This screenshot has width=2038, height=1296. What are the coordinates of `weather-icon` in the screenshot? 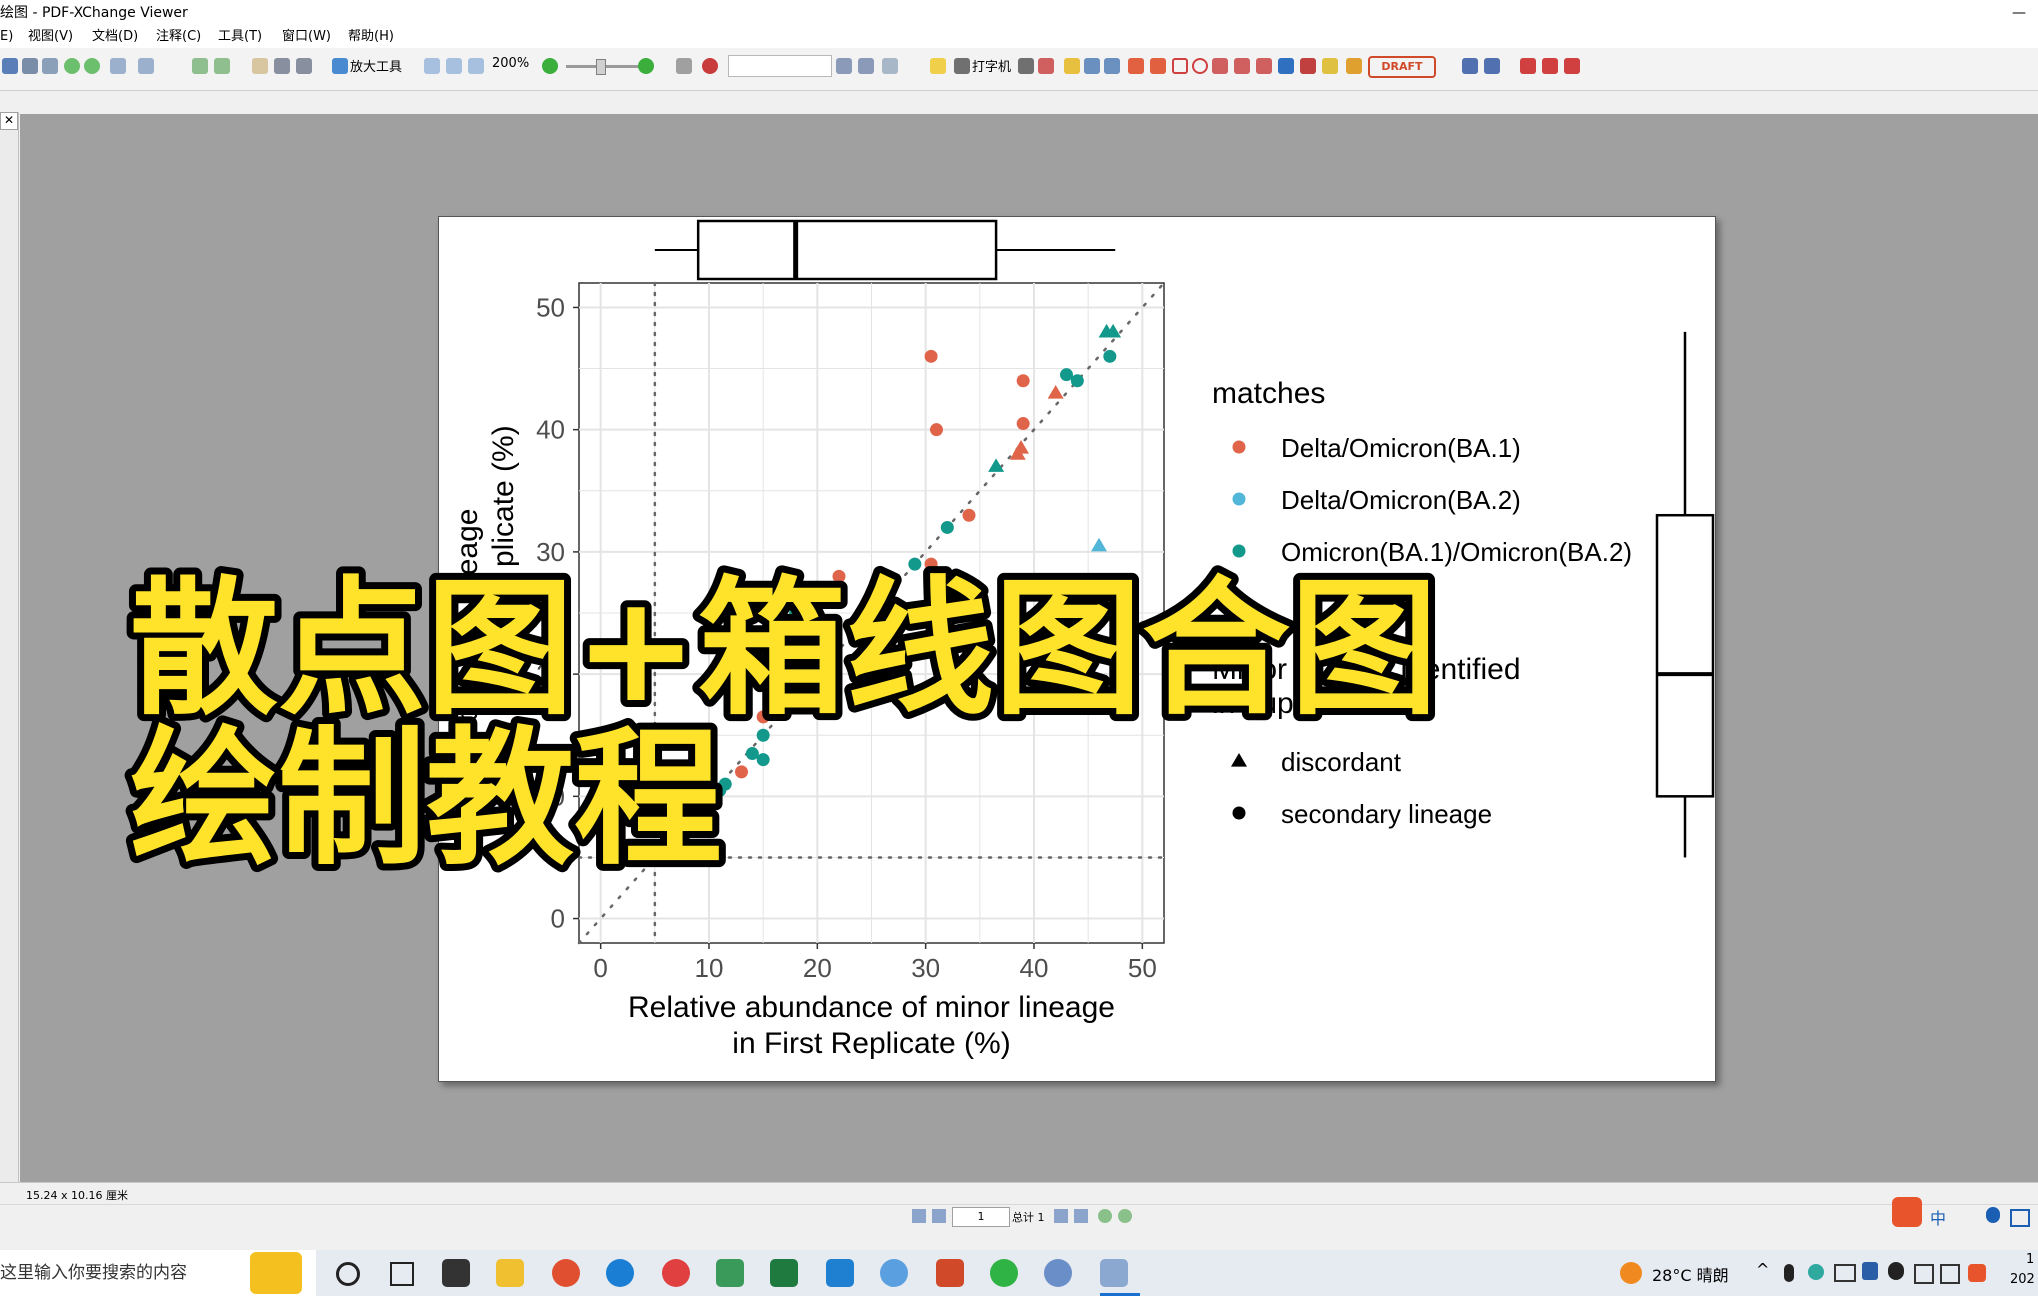 It's located at (1631, 1273).